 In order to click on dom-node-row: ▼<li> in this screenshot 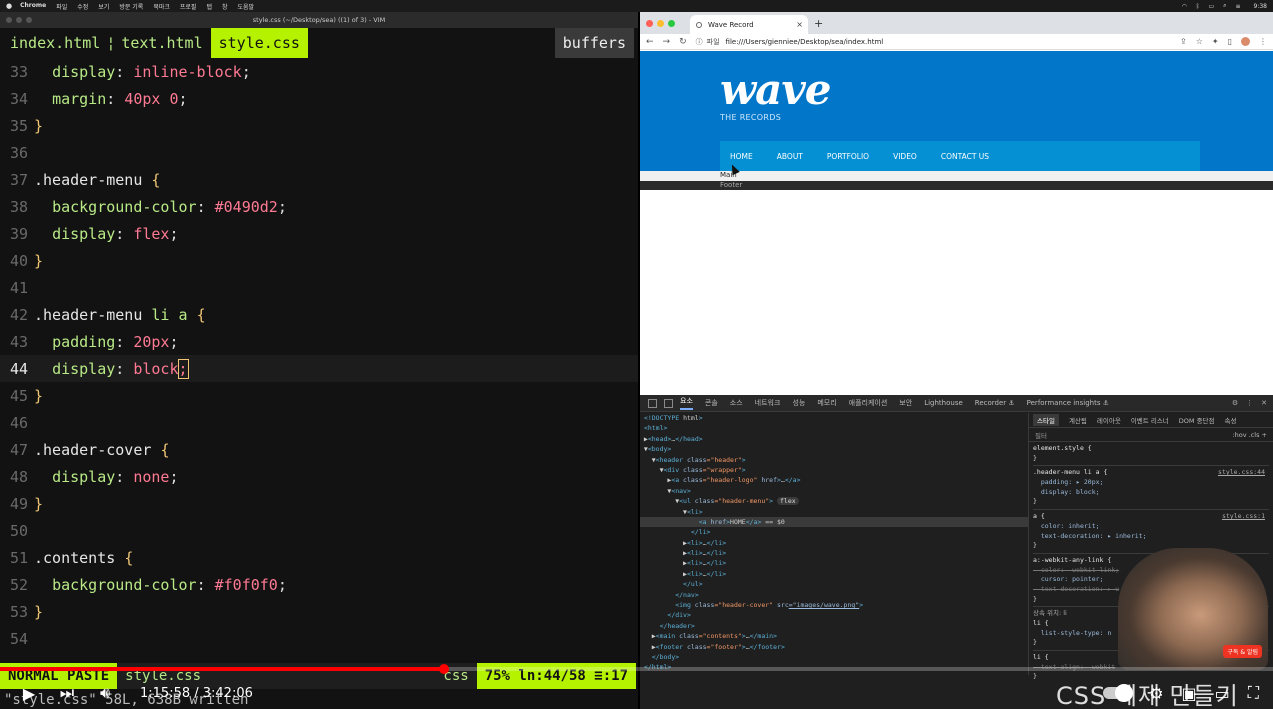, I will do `click(834, 512)`.